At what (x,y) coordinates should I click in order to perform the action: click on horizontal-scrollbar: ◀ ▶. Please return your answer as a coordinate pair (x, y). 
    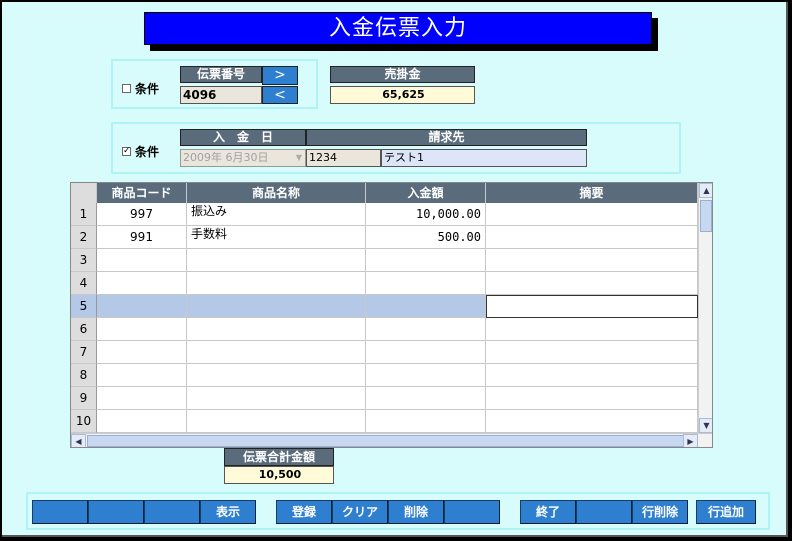
    Looking at the image, I should click on (391, 440).